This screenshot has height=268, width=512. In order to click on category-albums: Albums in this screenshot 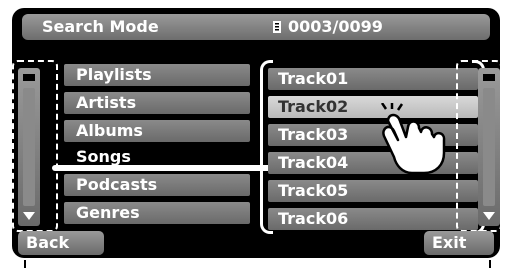, I will do `click(157, 131)`.